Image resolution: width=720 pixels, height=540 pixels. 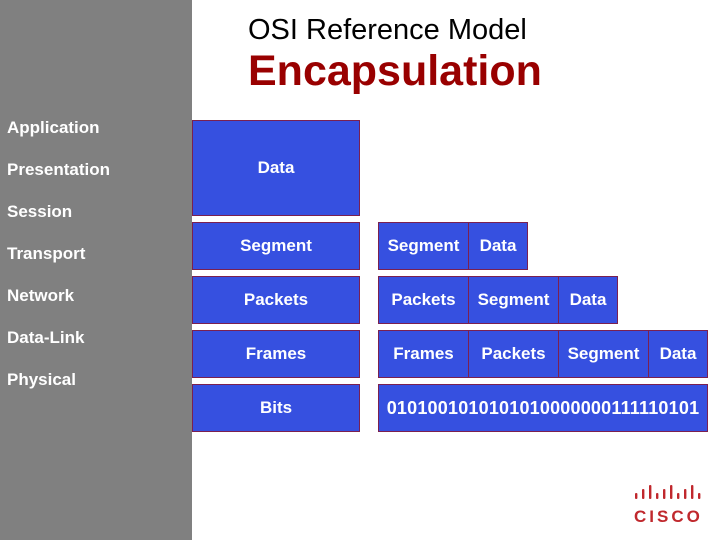 I want to click on physical-bits-row: 0101001010101010000000111110101, so click(x=543, y=408).